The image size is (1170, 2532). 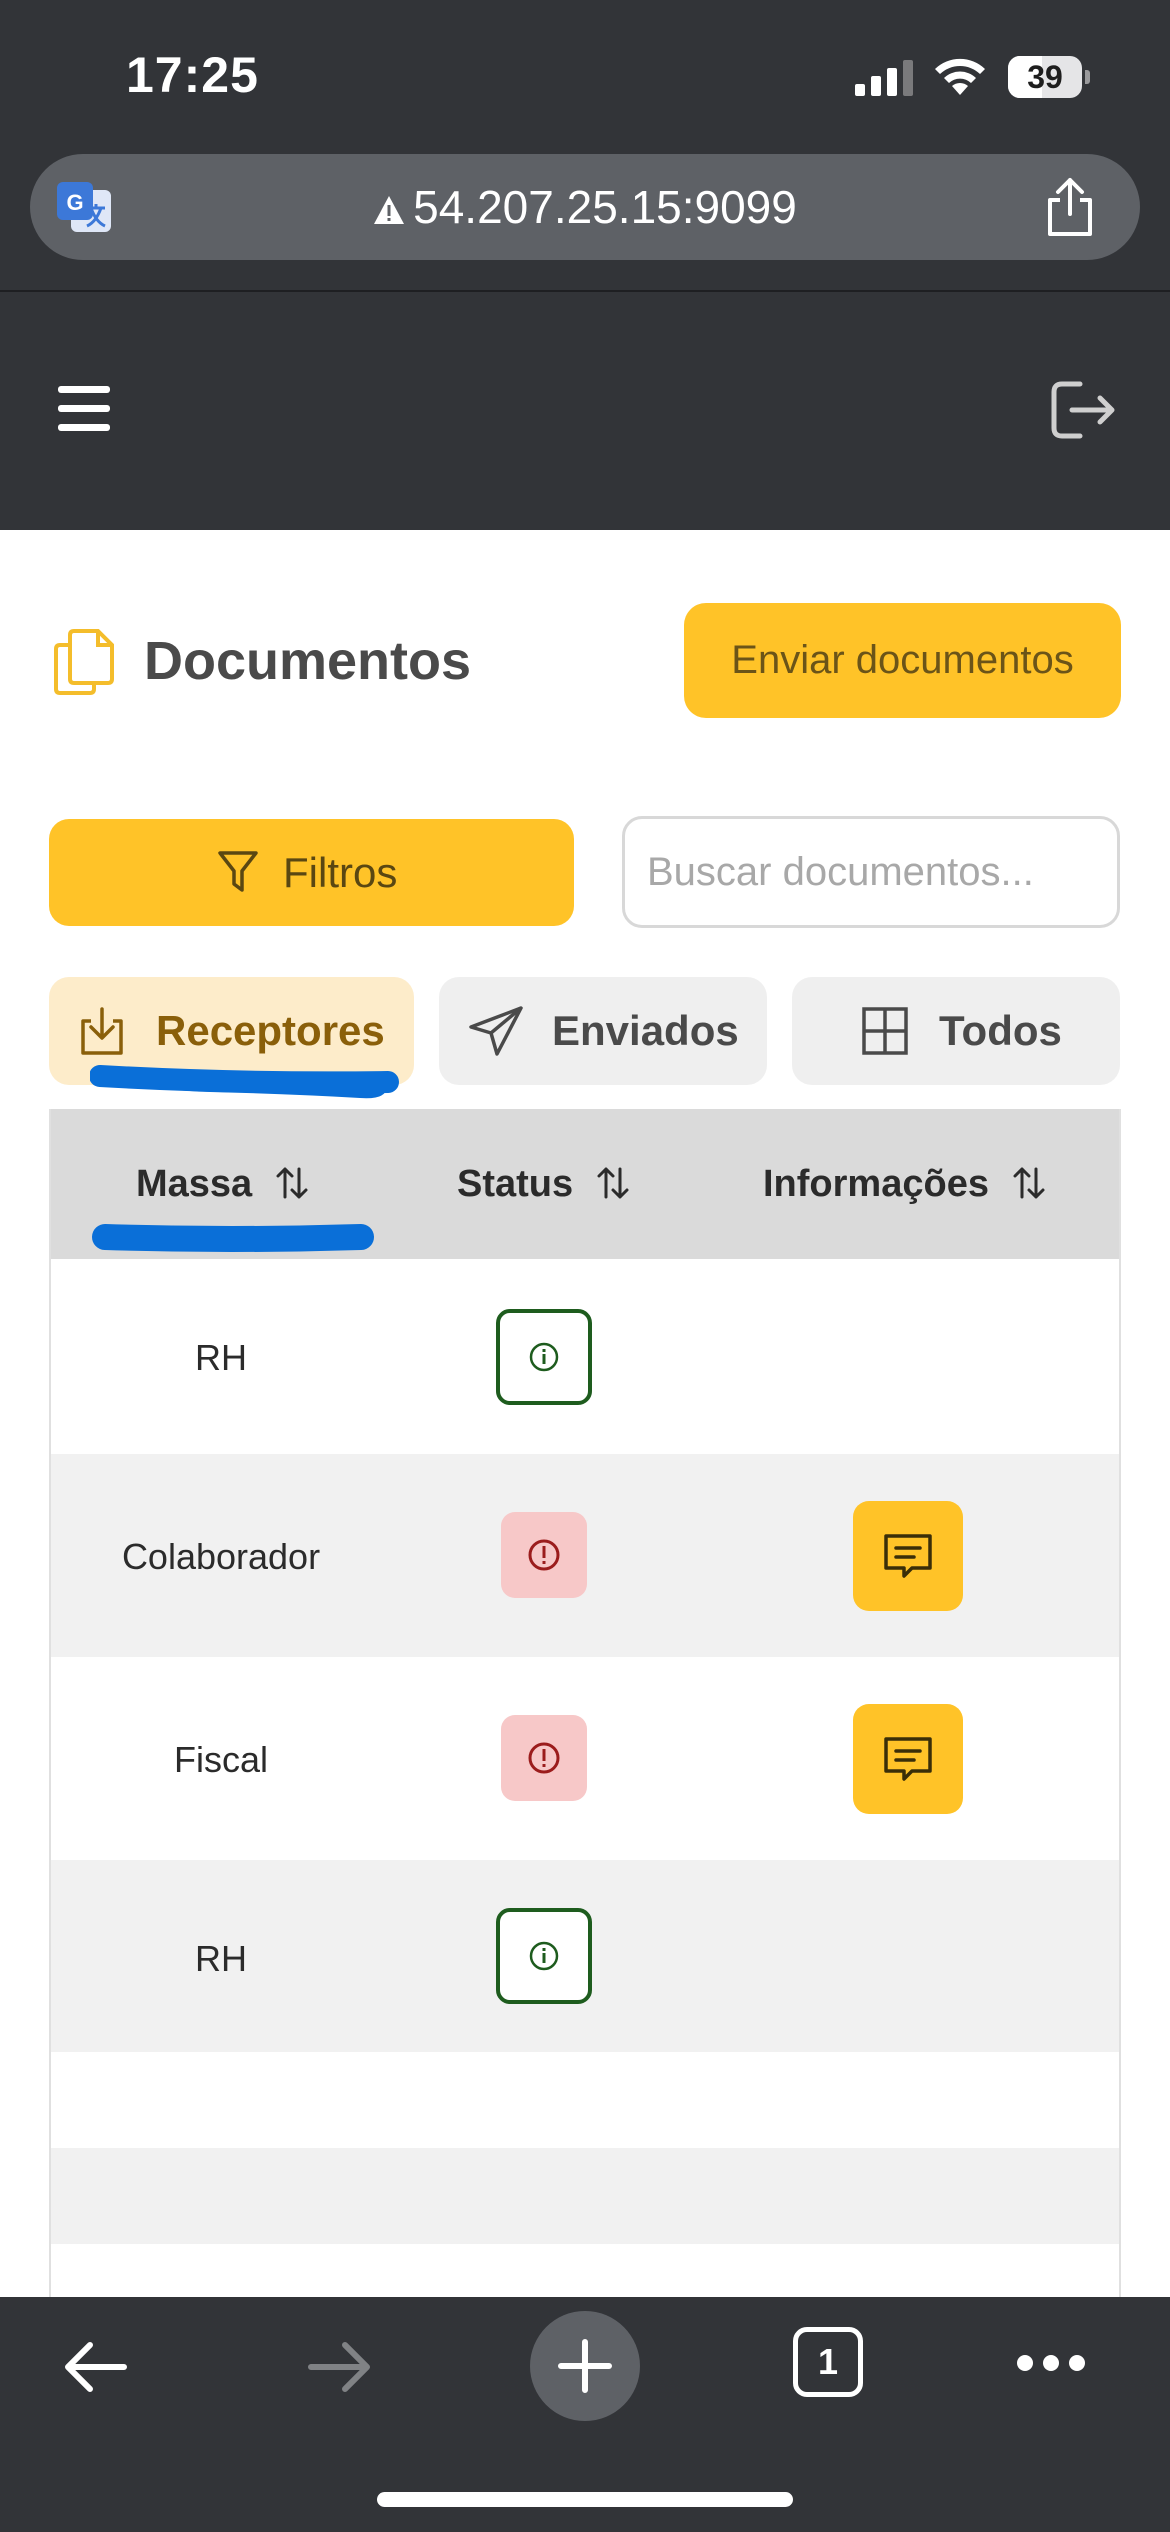 What do you see at coordinates (876, 1184) in the screenshot?
I see `column-header-informacoes: Informações` at bounding box center [876, 1184].